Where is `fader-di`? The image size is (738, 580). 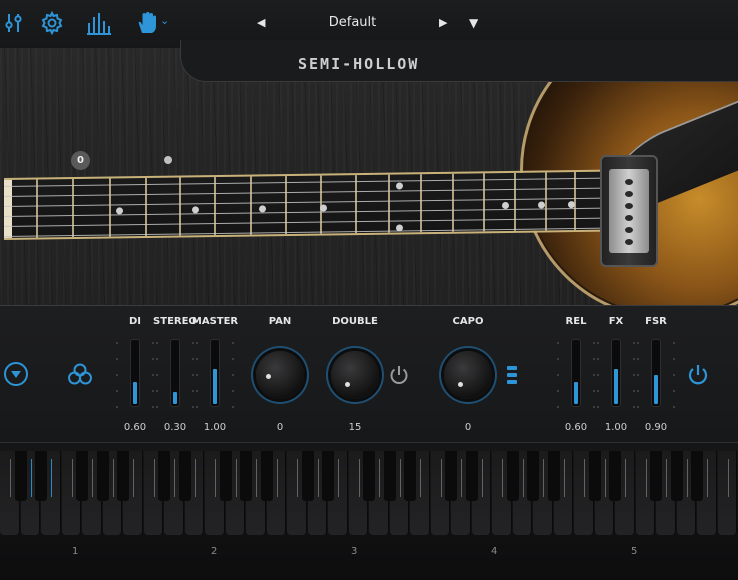 fader-di is located at coordinates (135, 373).